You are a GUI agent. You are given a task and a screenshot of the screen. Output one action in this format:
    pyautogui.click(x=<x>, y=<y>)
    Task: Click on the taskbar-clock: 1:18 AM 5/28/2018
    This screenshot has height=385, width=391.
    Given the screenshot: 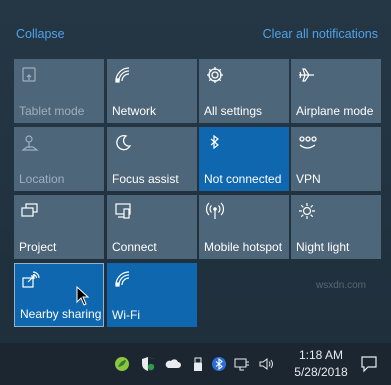 What is the action you would take?
    pyautogui.click(x=321, y=364)
    